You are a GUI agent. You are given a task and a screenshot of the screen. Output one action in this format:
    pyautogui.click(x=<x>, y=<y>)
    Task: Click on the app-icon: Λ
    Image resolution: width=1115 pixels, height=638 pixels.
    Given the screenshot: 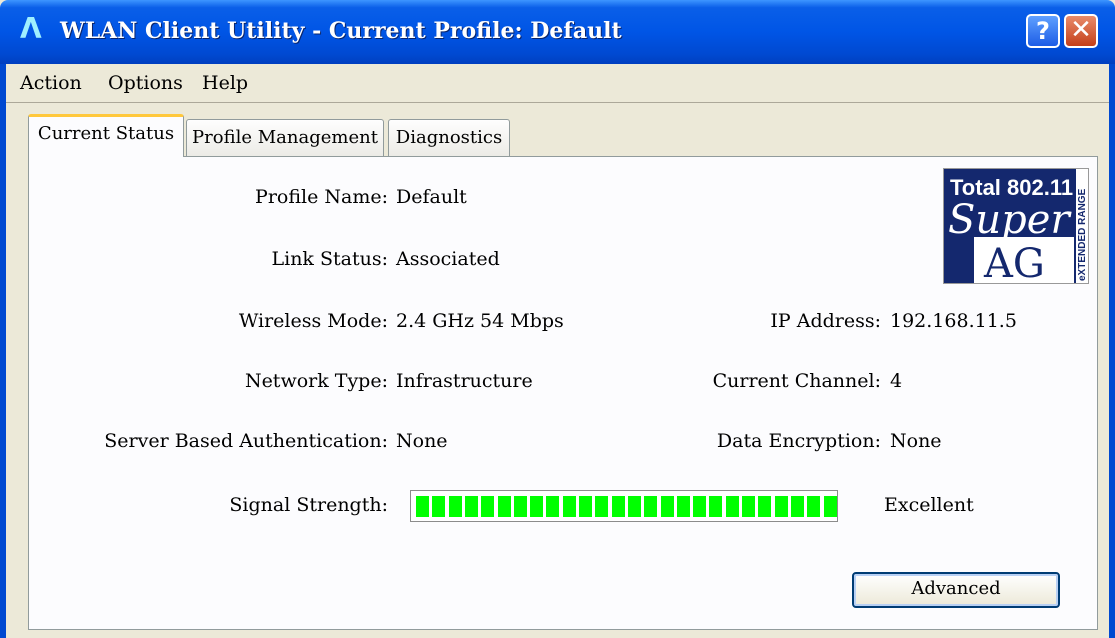 What is the action you would take?
    pyautogui.click(x=31, y=28)
    